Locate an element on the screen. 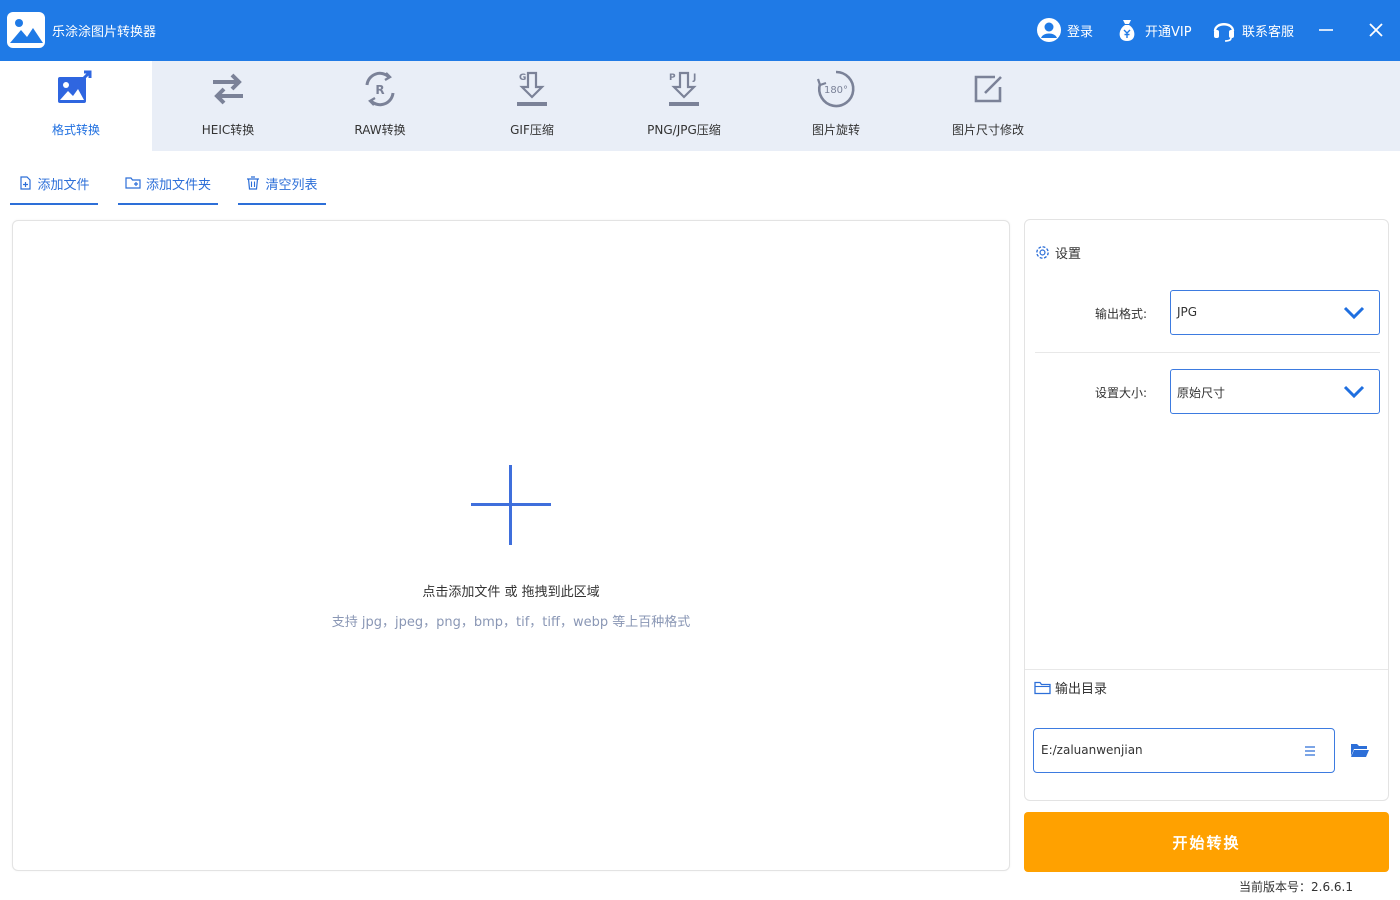 The height and width of the screenshot is (900, 1400). trash-icon is located at coordinates (253, 183).